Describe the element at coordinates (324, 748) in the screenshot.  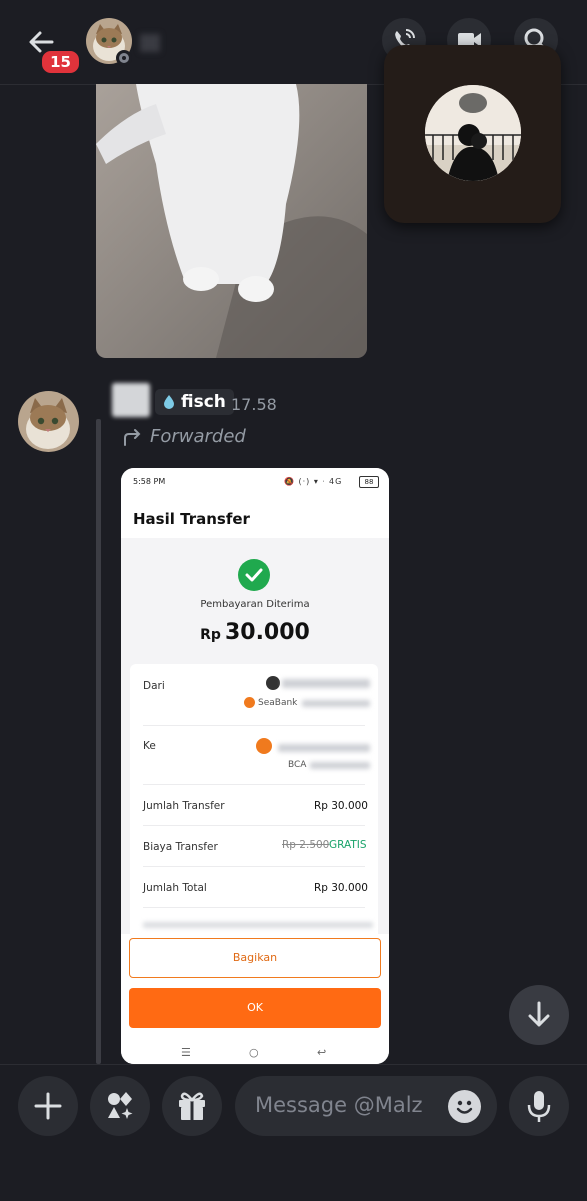
I see `recipient-name-redacted` at that location.